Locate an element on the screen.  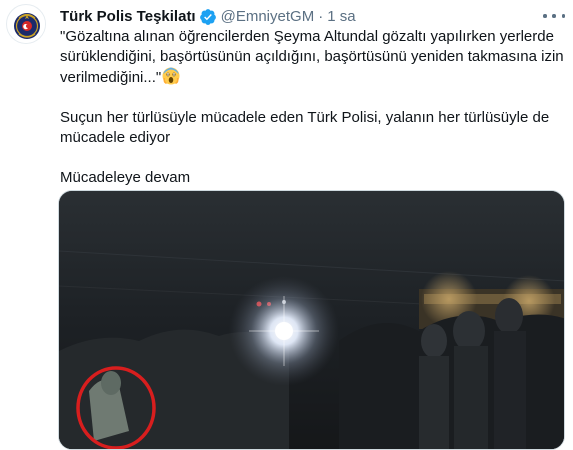
quote-line-3-text: verilmediğini..." is located at coordinates (111, 77).